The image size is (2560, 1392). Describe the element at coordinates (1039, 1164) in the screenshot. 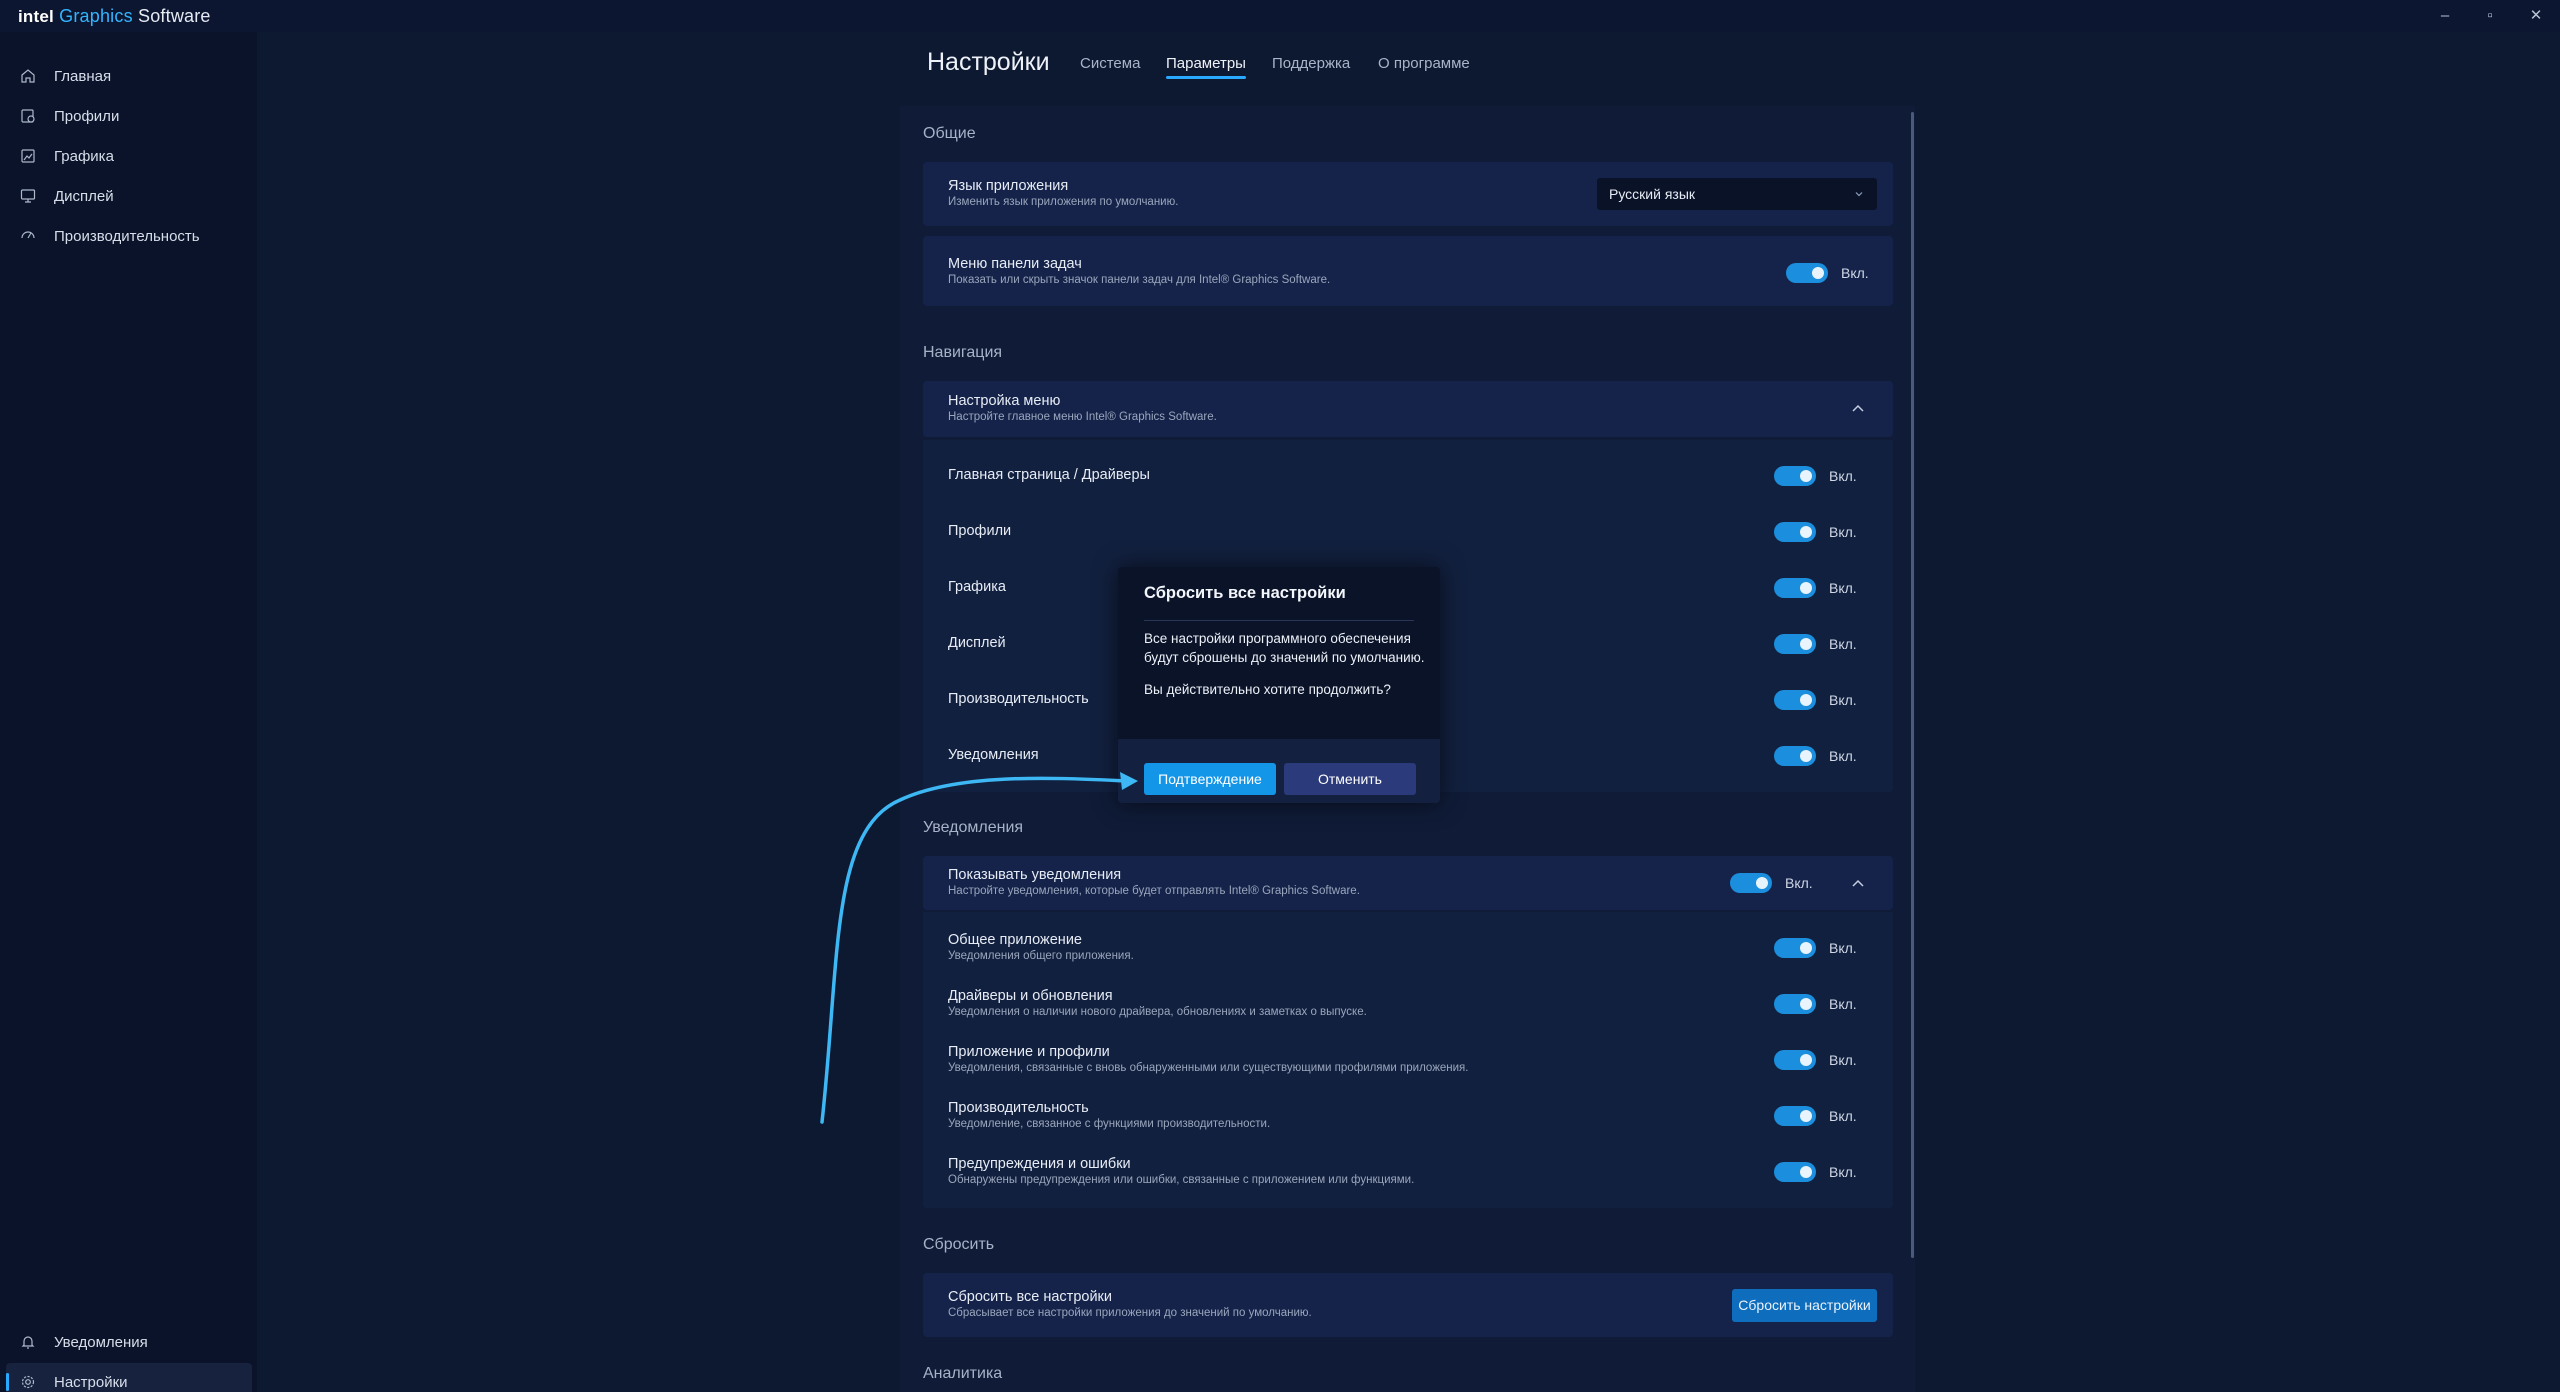

I see `notif-warnings-title: Предупреждения и ошибки` at that location.